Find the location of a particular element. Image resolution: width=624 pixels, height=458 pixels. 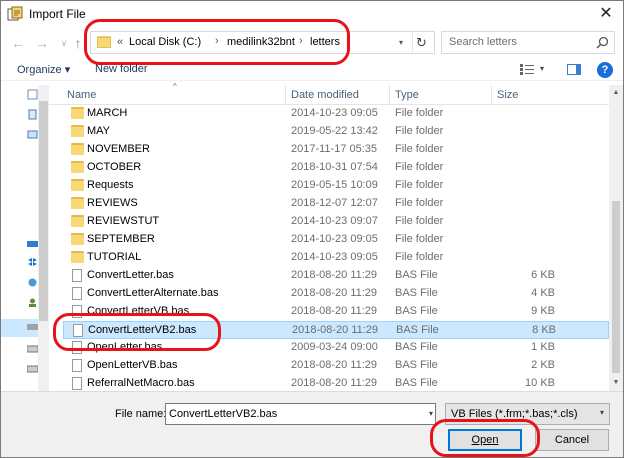

cancel-button: Cancel is located at coordinates (572, 440).